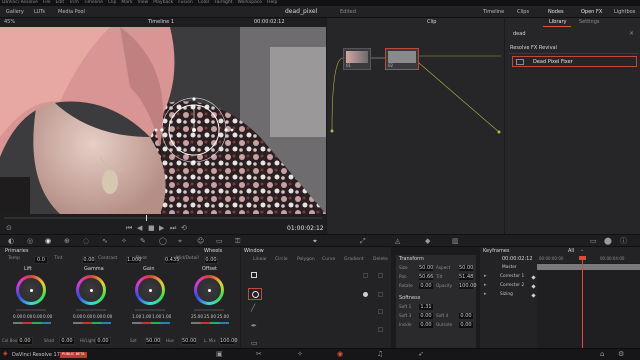 This screenshot has width=640, height=360. What do you see at coordinates (219, 241) in the screenshot?
I see `blur-icon: ▭` at bounding box center [219, 241].